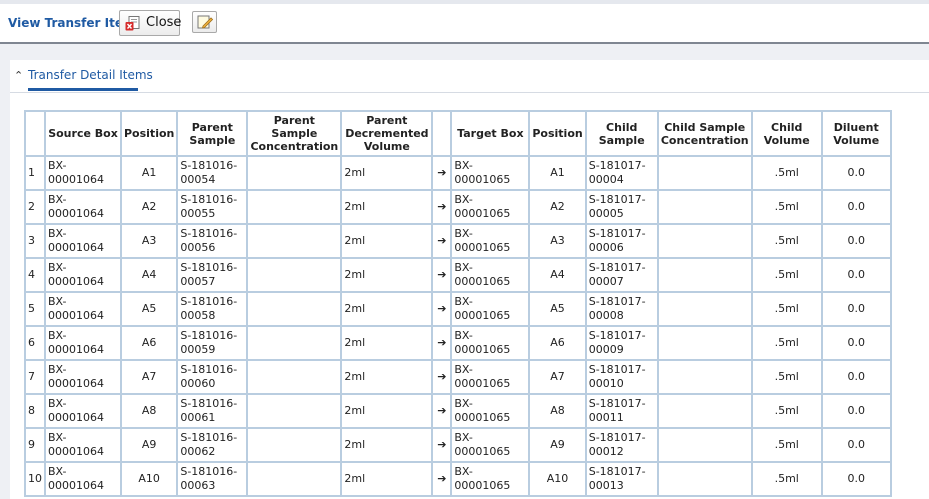  I want to click on source-position-cell: A10, so click(149, 479).